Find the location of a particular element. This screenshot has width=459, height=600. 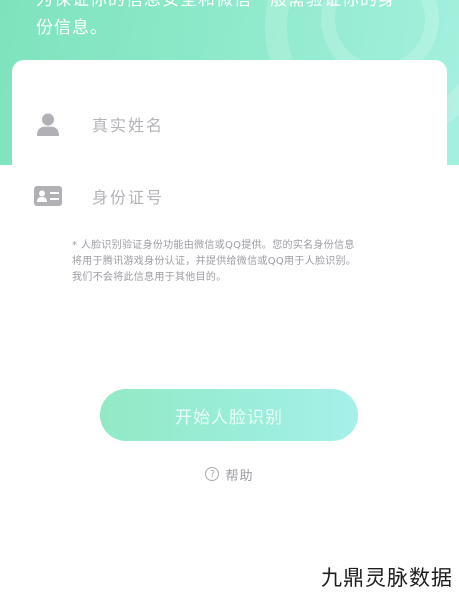

start-face-recognition-button: 开始人脸识别 is located at coordinates (229, 415).